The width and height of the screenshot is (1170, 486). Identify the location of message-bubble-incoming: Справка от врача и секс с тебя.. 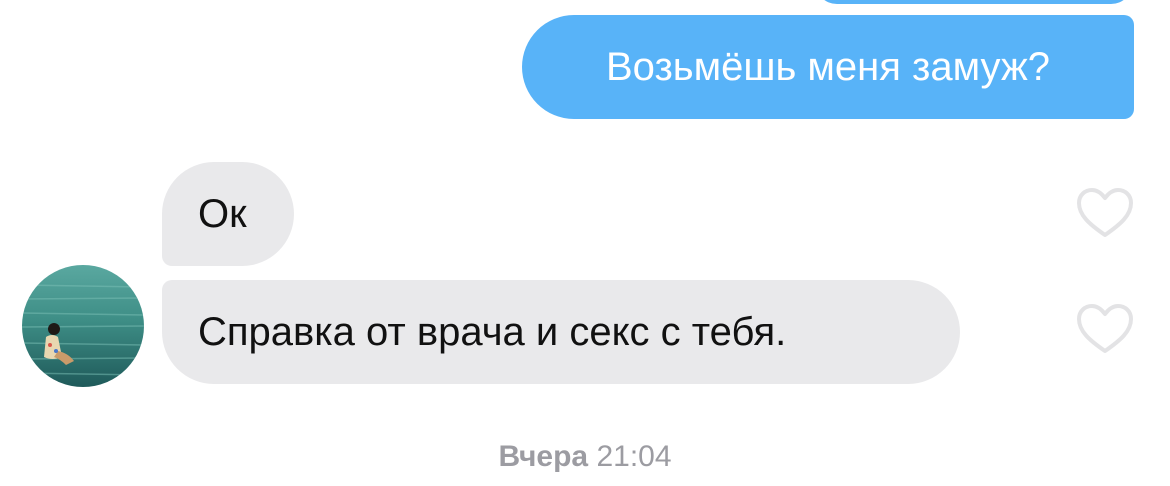
(561, 332).